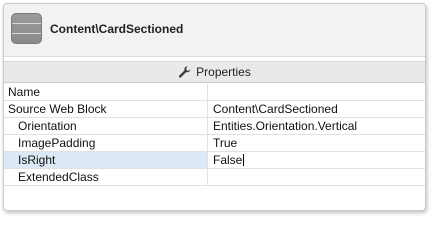  I want to click on property-value-source-web-block: Content\CardSectioned, so click(316, 109).